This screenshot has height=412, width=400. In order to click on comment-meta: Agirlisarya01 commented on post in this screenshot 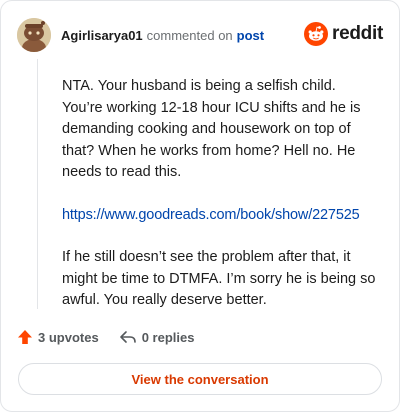, I will do `click(162, 35)`.